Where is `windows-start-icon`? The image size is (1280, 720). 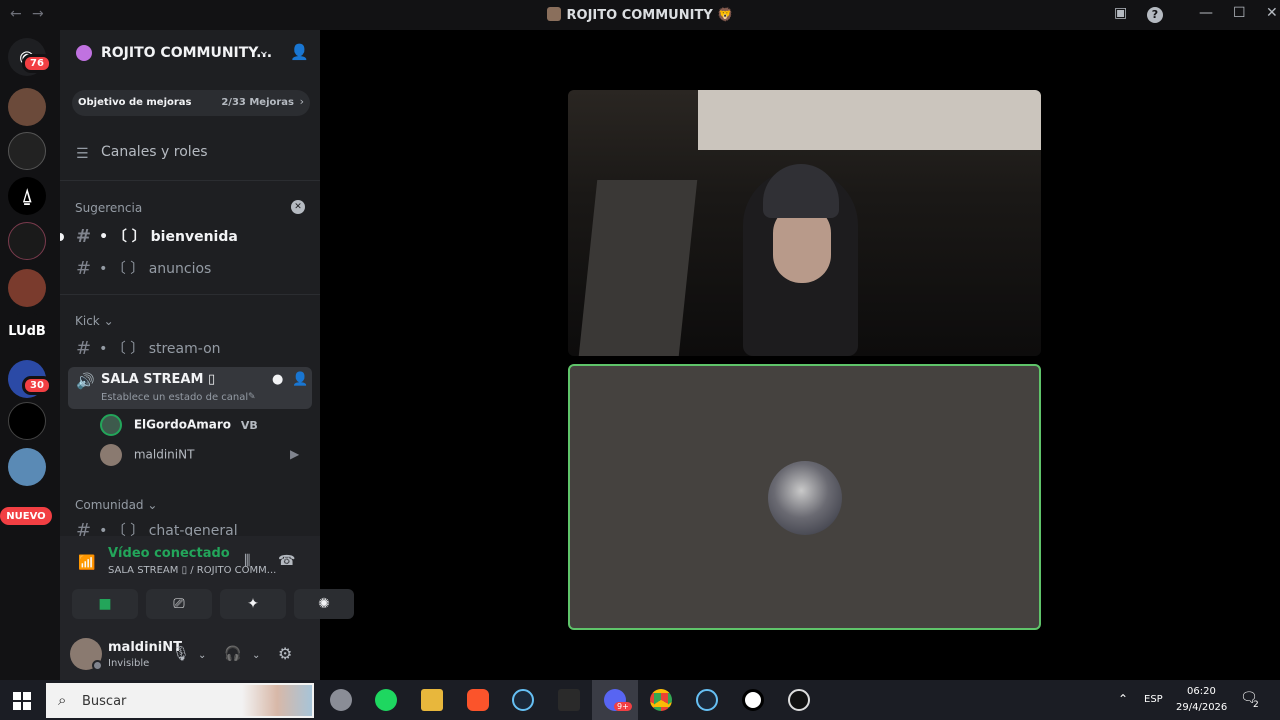
windows-start-icon is located at coordinates (22, 701).